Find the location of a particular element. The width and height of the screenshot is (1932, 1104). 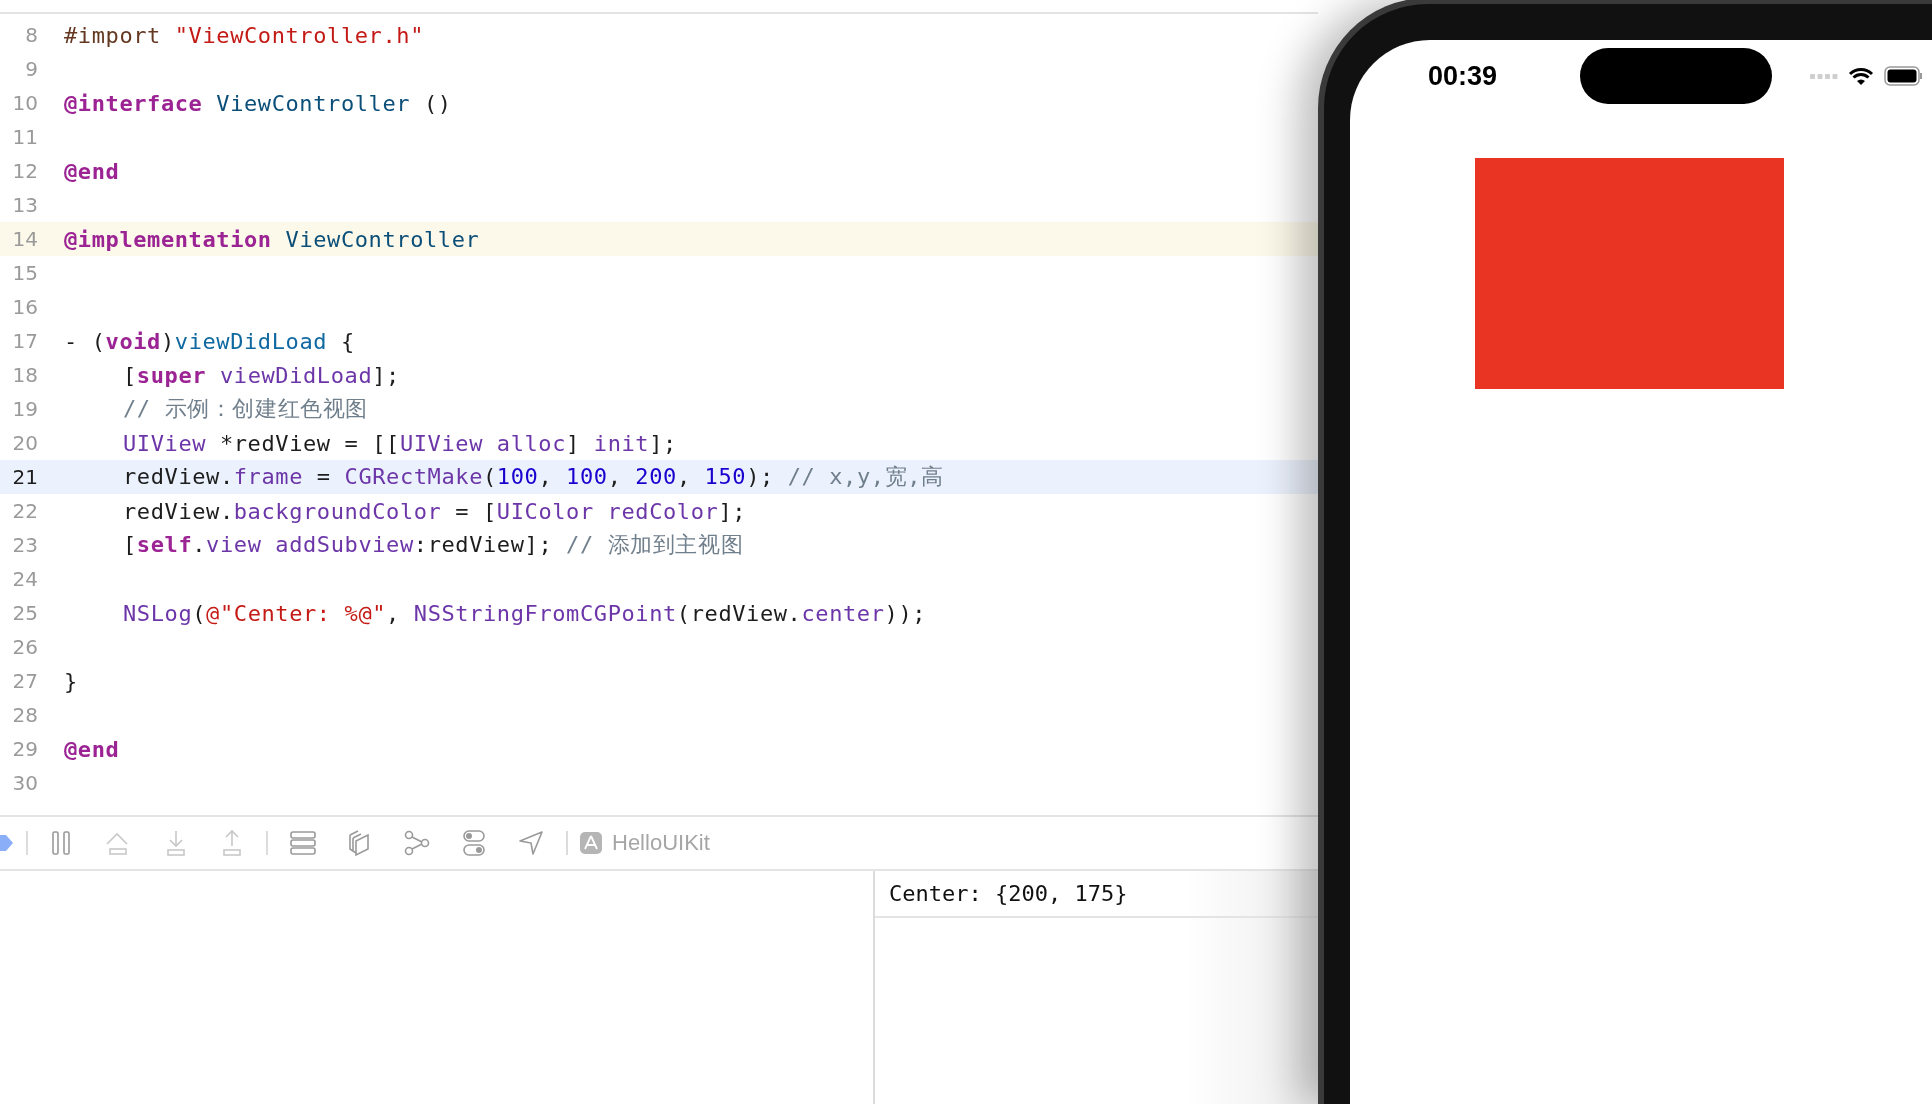

line-number: 18 is located at coordinates (24, 375).